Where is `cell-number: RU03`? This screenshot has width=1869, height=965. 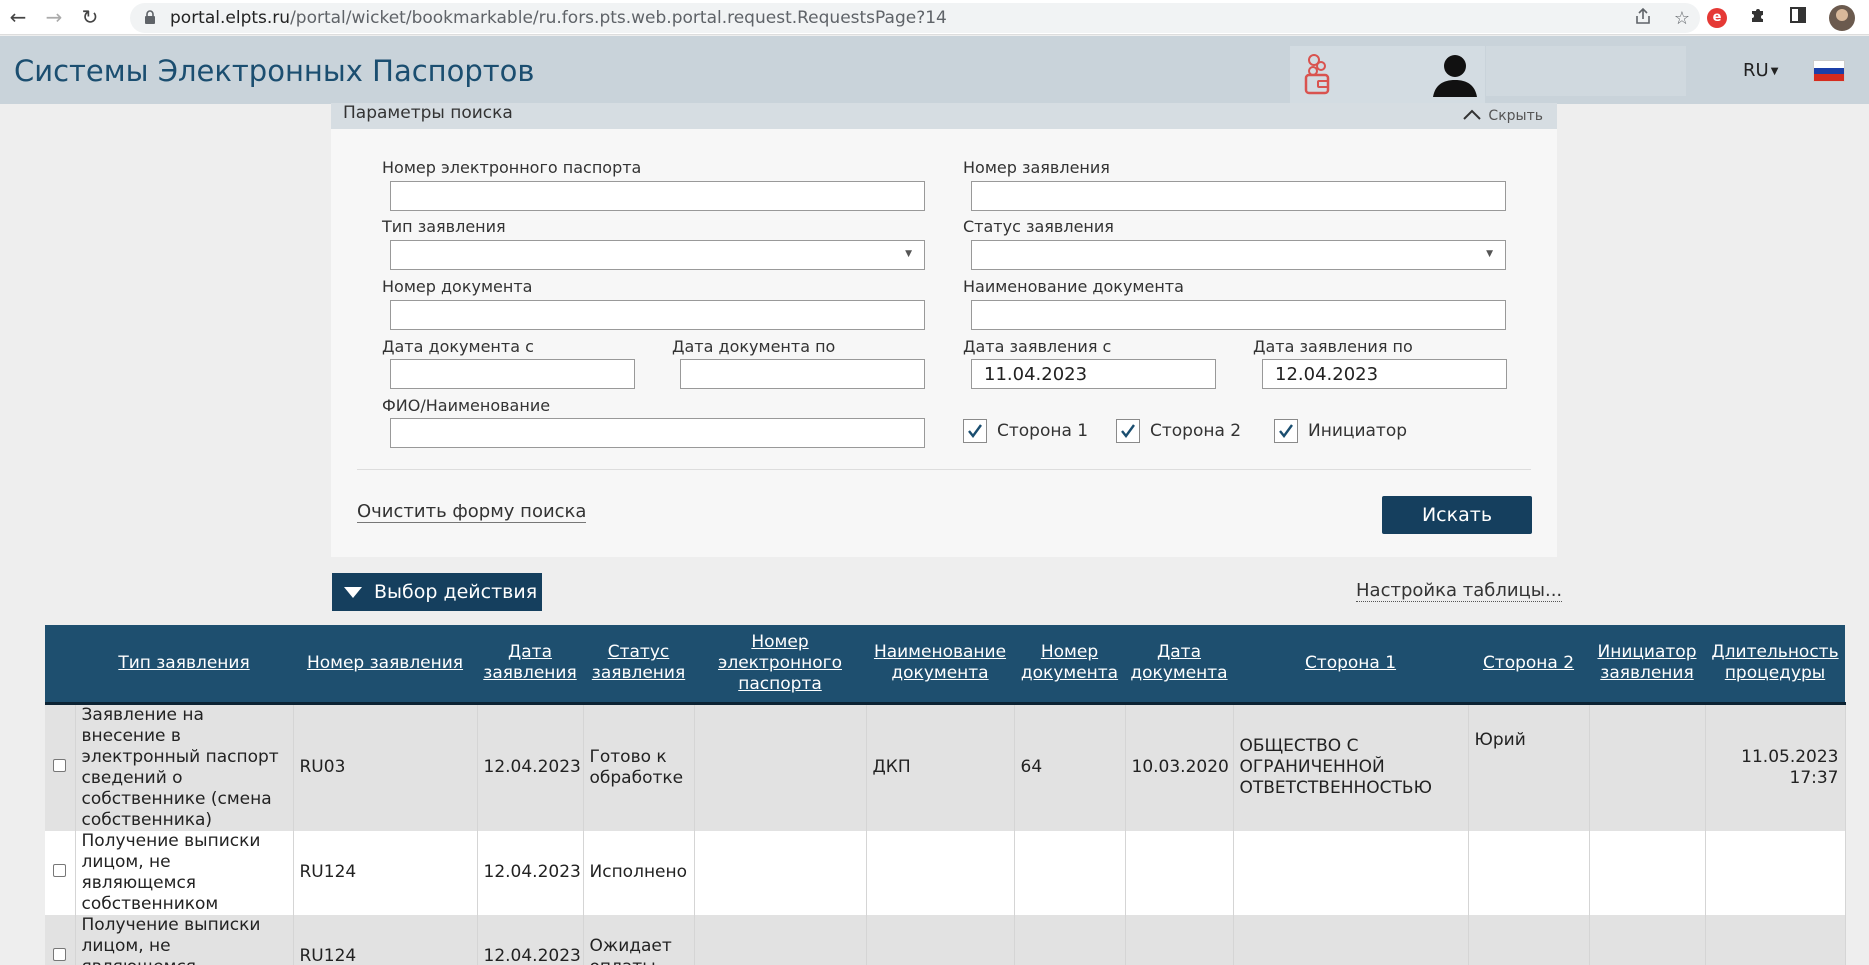 cell-number: RU03 is located at coordinates (385, 767).